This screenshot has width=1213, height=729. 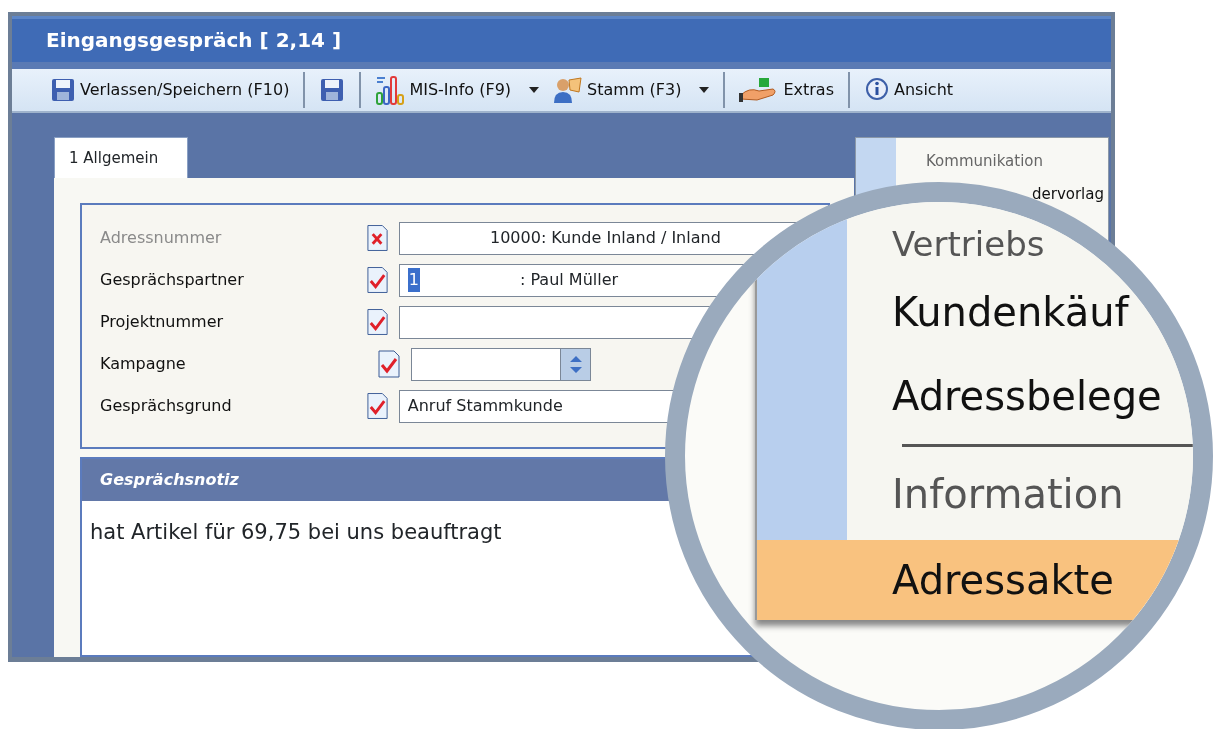 I want to click on notes-text: hat Artikel für 69,75 bei uns beauftragt, so click(x=296, y=532).